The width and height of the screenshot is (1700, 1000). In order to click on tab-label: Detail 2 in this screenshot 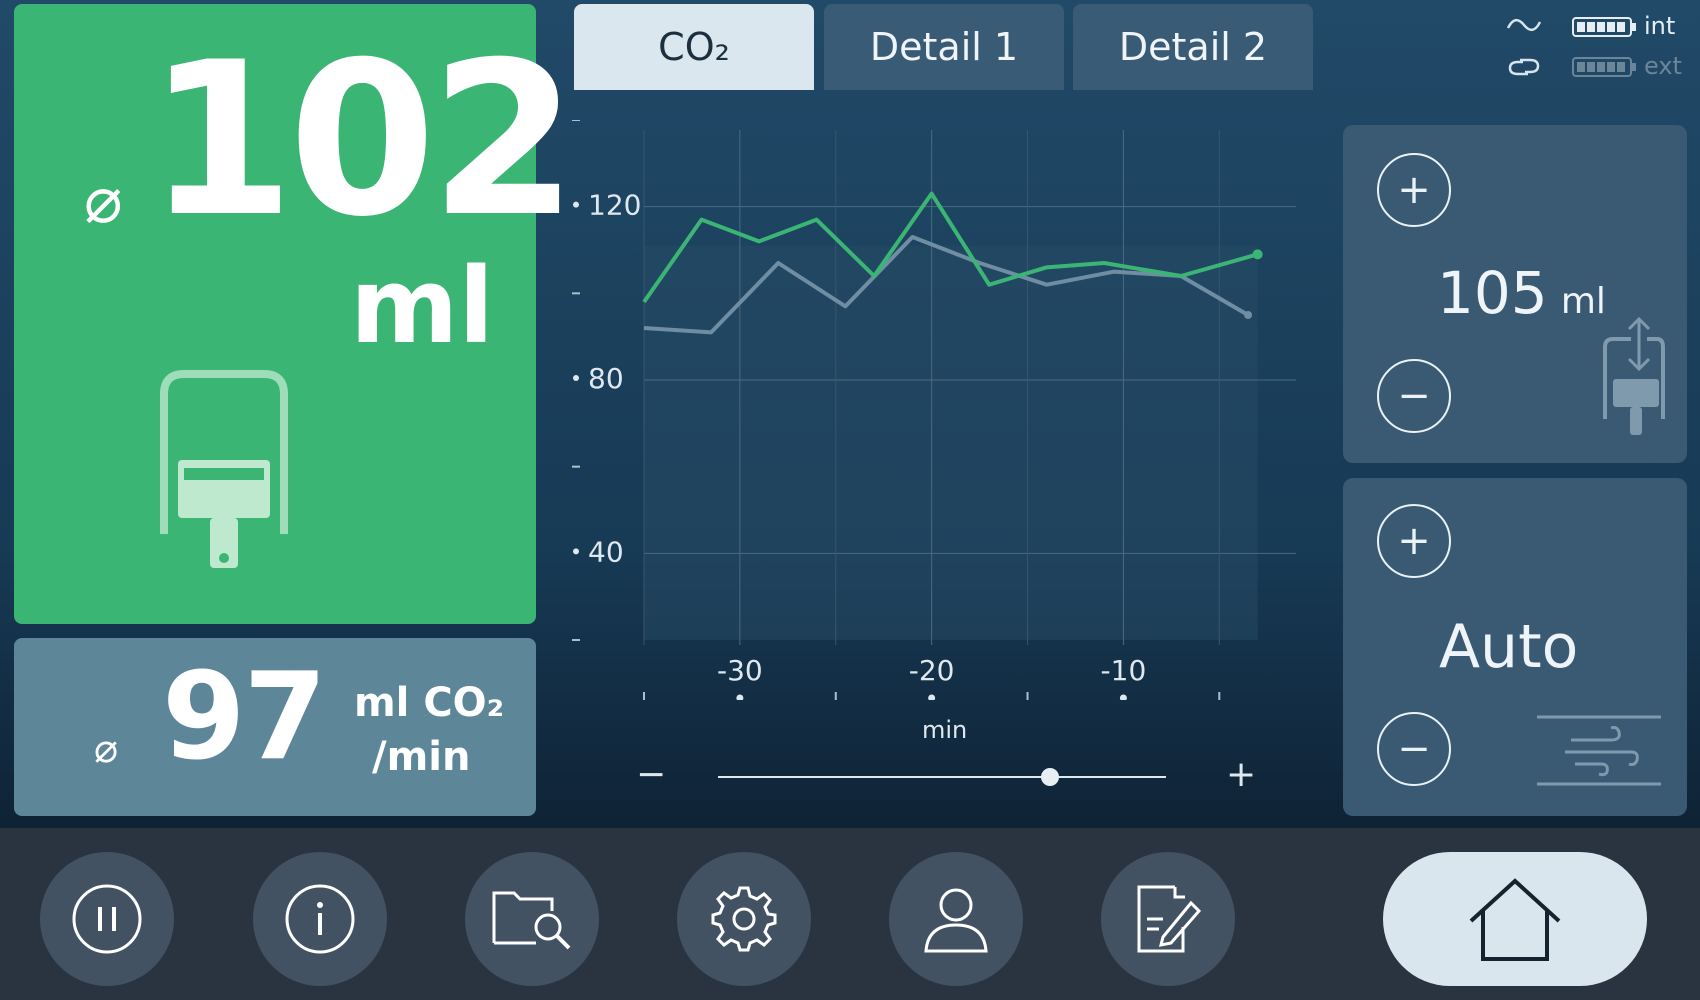, I will do `click(1193, 47)`.